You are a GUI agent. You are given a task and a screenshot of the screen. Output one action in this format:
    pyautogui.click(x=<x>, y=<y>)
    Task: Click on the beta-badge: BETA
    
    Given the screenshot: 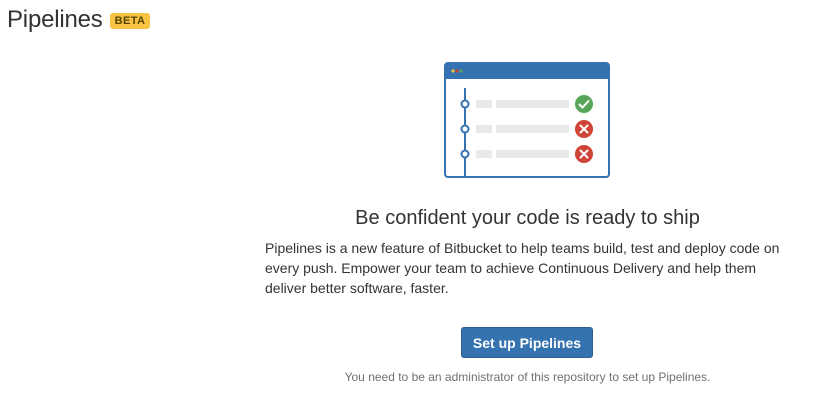 What is the action you would take?
    pyautogui.click(x=130, y=21)
    